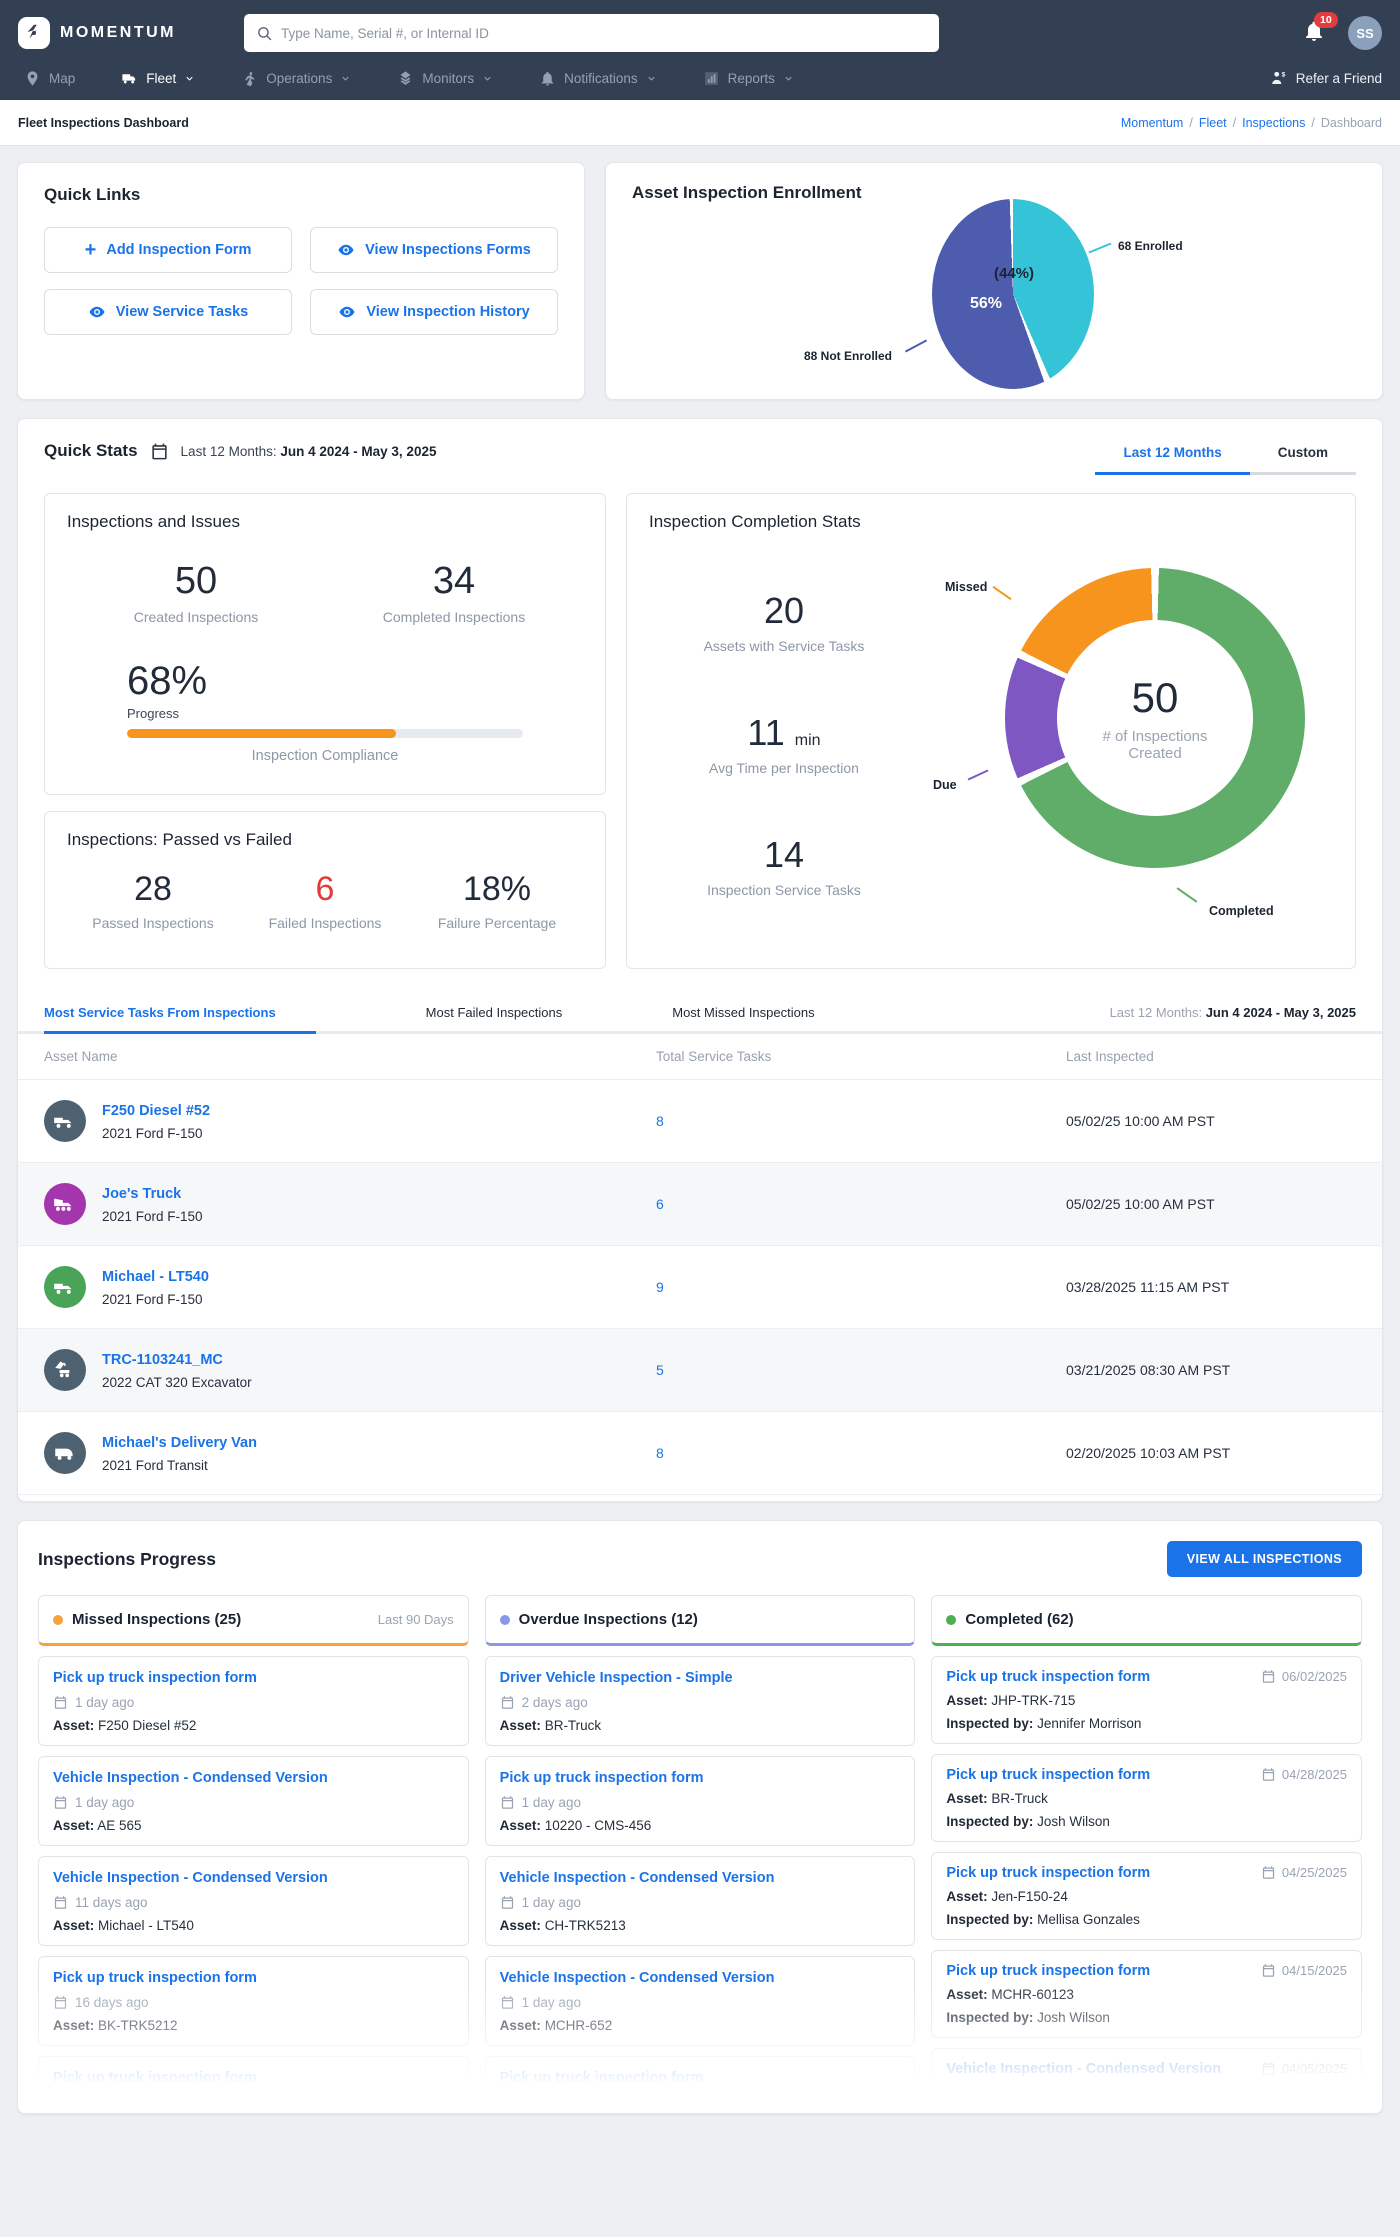 The height and width of the screenshot is (2237, 1400). Describe the element at coordinates (1172, 455) in the screenshot. I see `tab-last-12-months: Last 12 Months` at that location.